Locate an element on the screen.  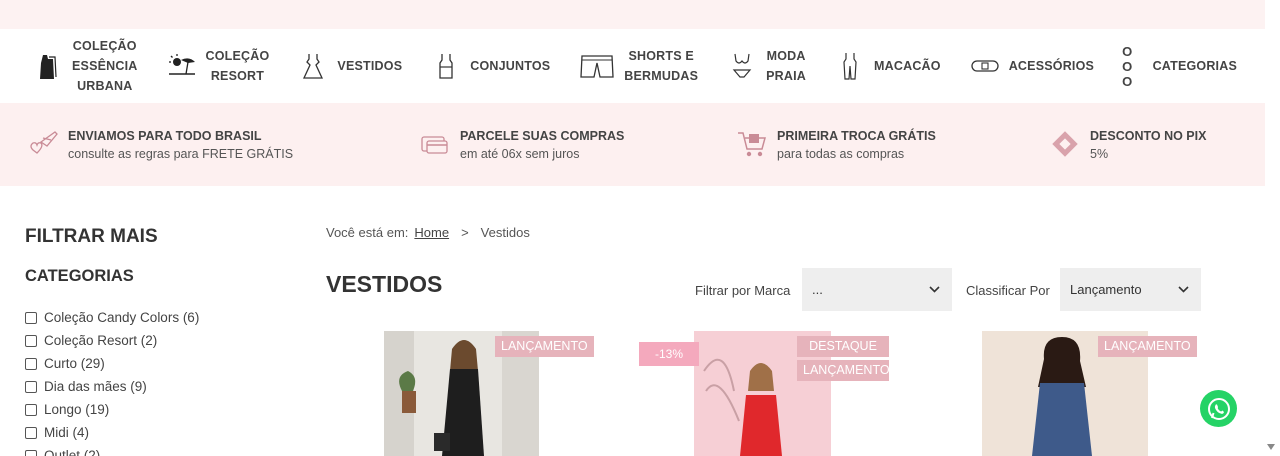
nav-item-acessorios: ACESSÓRIOS is located at coordinates (1031, 66).